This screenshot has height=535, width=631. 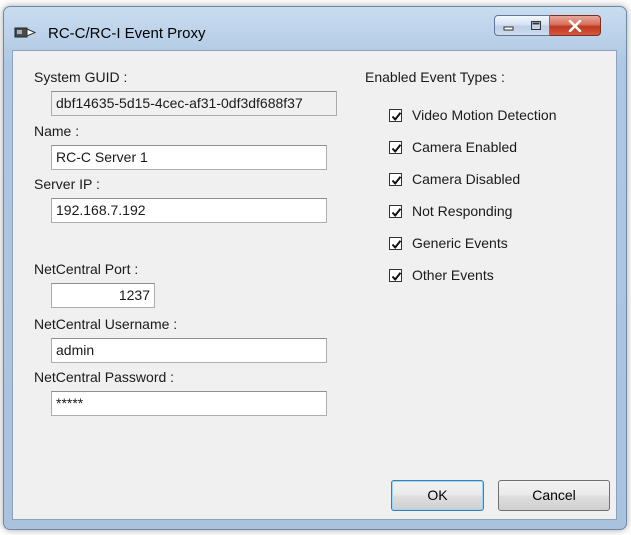 I want to click on maximize-icon, so click(x=535, y=25).